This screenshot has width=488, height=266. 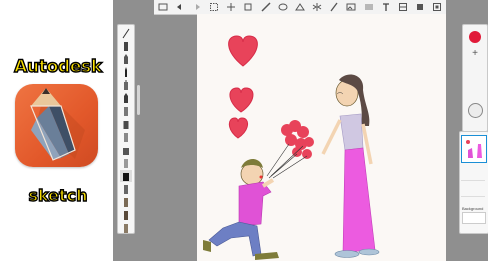 I want to click on brand-title: Autodesk, so click(x=57, y=66).